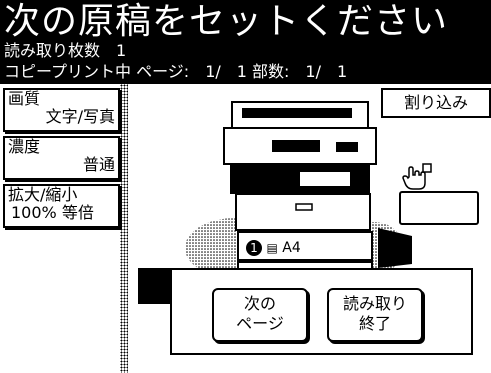 Image resolution: width=491 pixels, height=373 pixels. I want to click on paper-tray-indicator: 1 ▤ A4, so click(307, 249).